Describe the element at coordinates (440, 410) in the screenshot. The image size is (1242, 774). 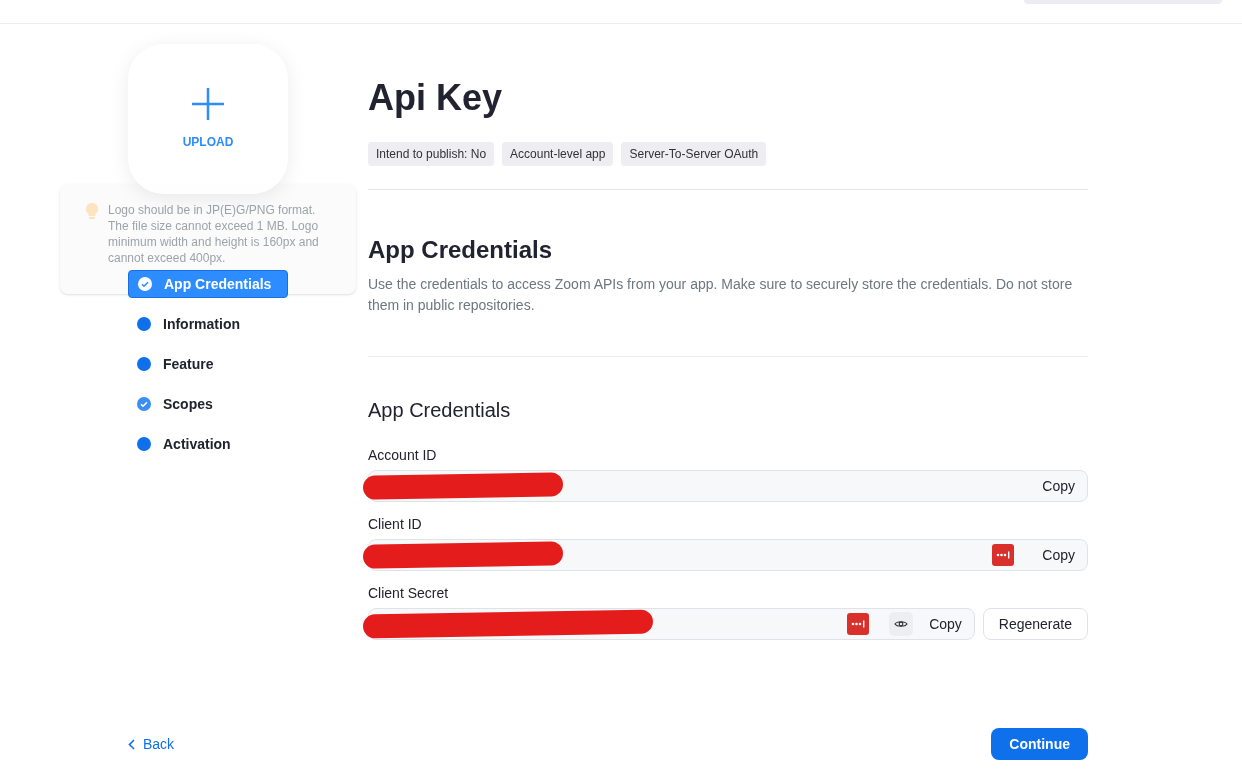
I see `credentials-title: App Credentials` at that location.